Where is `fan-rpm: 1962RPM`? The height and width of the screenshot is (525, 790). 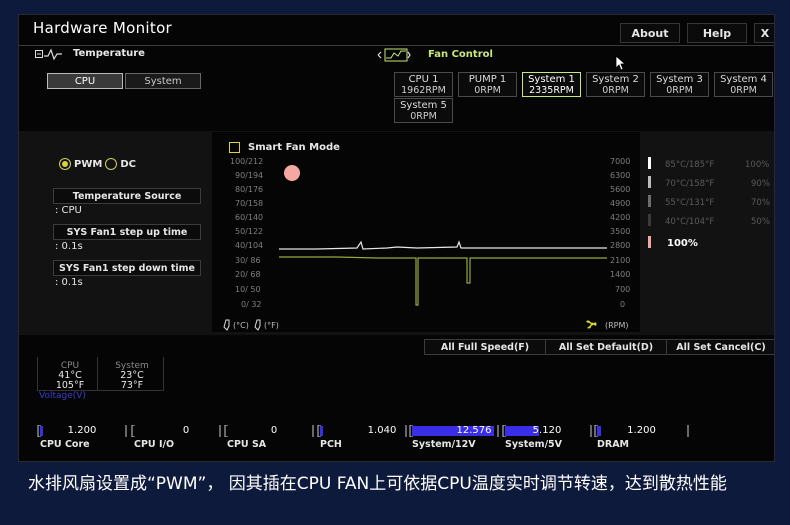 fan-rpm: 1962RPM is located at coordinates (423, 90).